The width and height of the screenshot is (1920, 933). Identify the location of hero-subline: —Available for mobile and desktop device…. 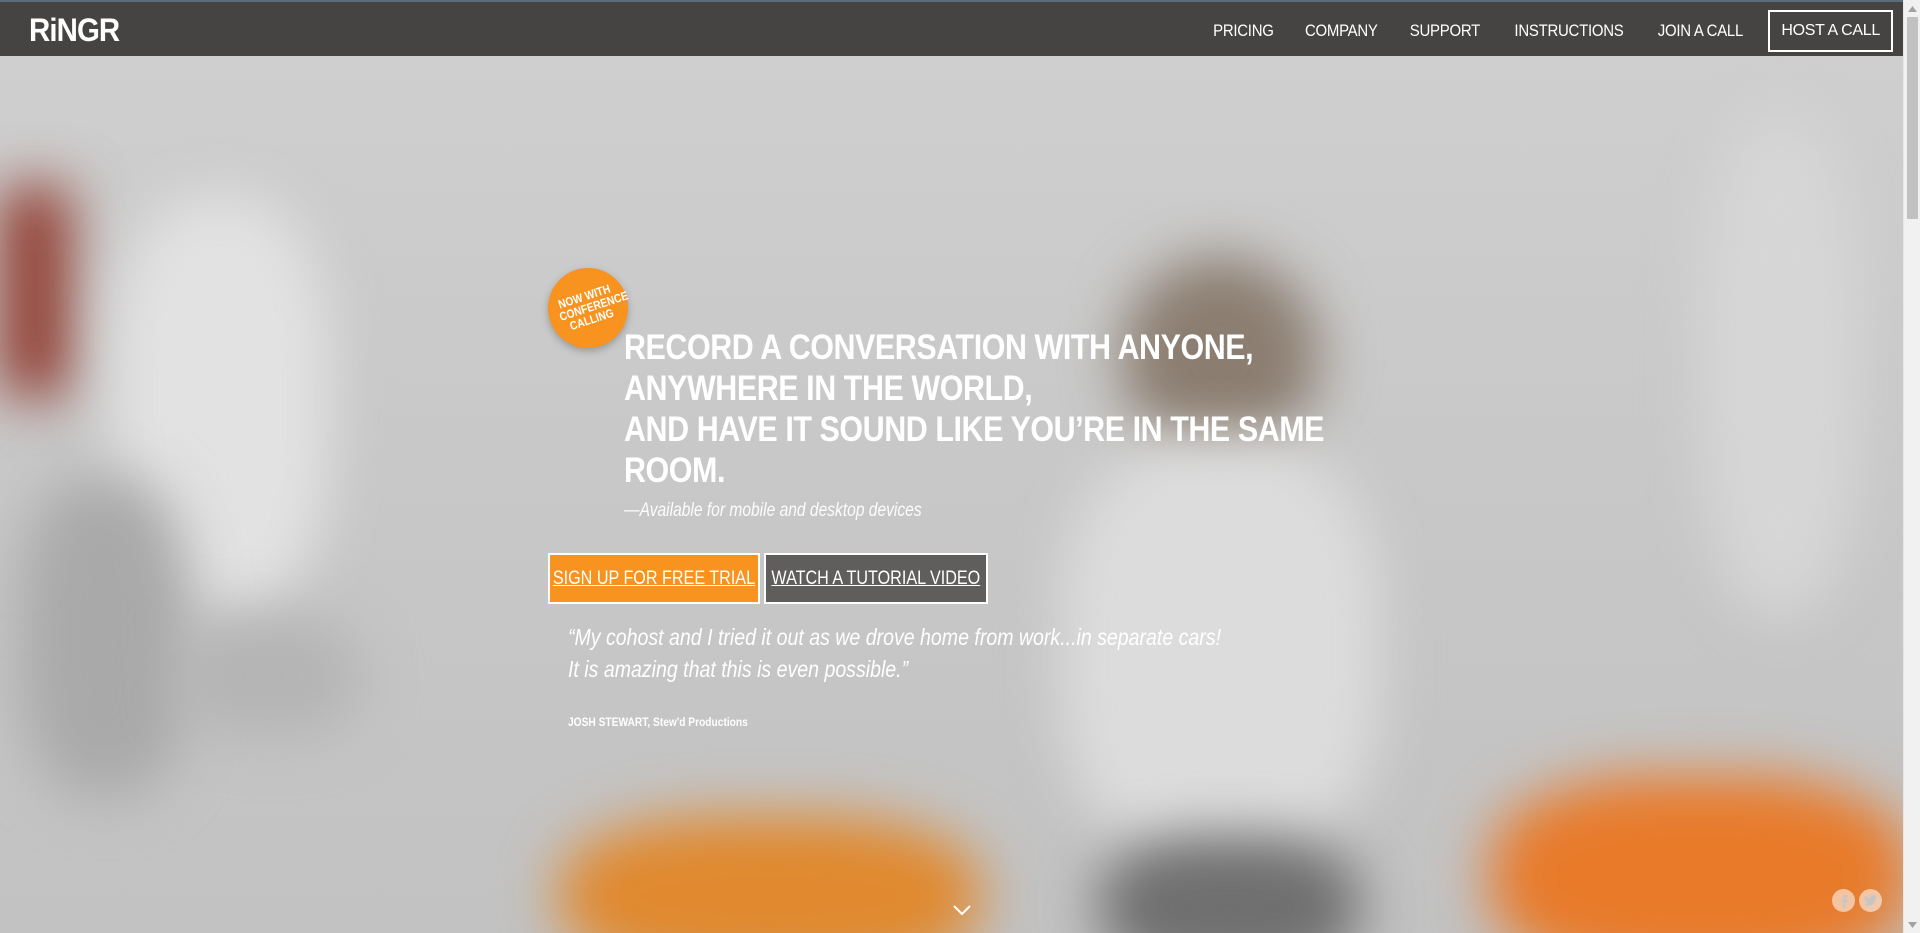
(773, 510).